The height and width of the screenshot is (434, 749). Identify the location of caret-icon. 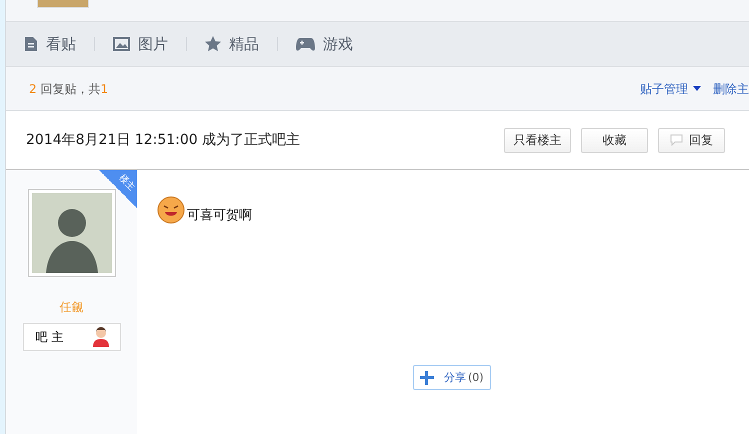
(697, 88).